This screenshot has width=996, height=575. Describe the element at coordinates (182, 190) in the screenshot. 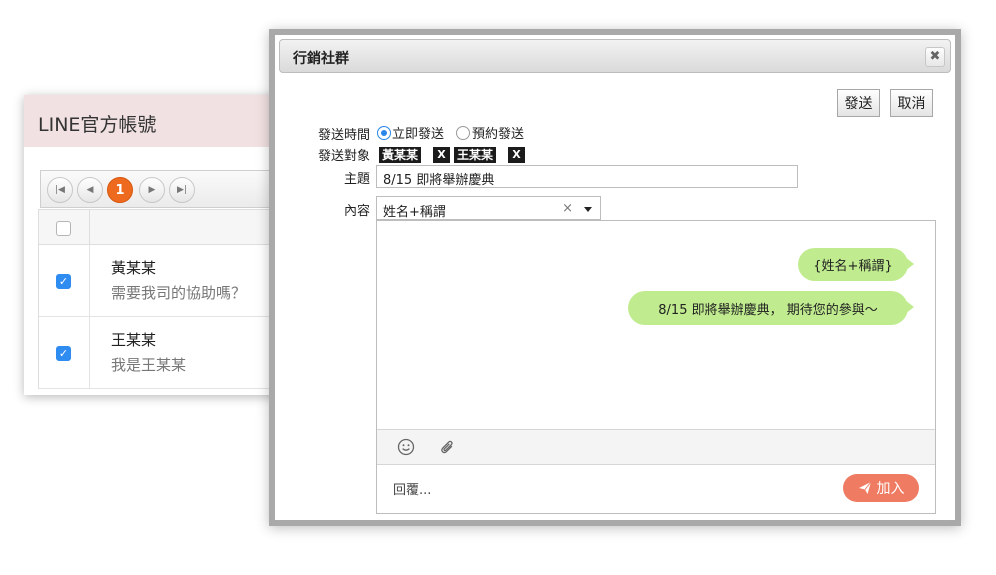

I see `last-page-icon: ▶|` at that location.